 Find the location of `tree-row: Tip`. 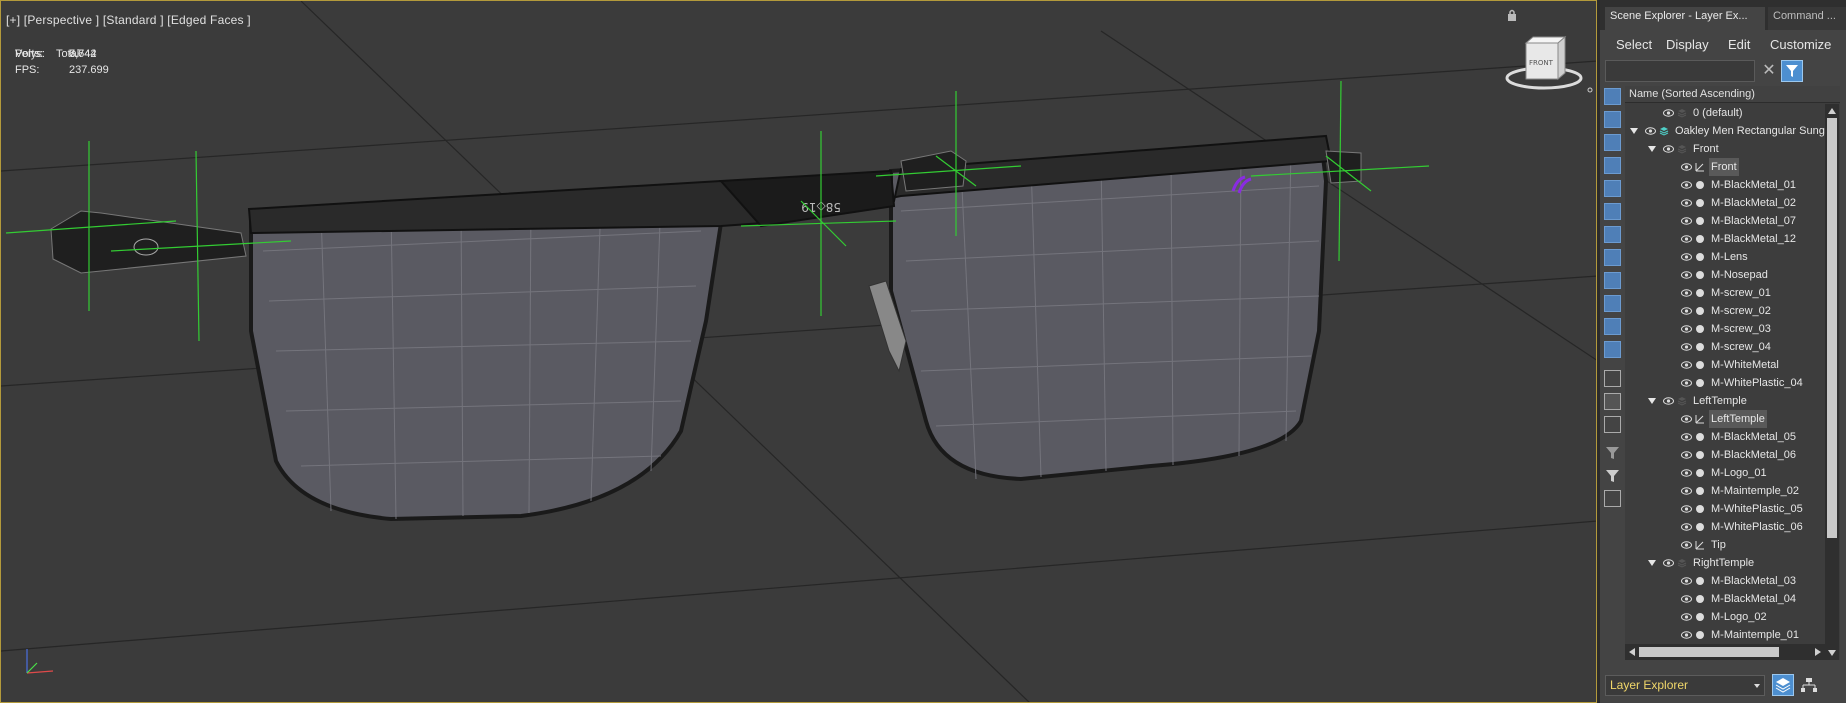

tree-row: Tip is located at coordinates (1725, 545).